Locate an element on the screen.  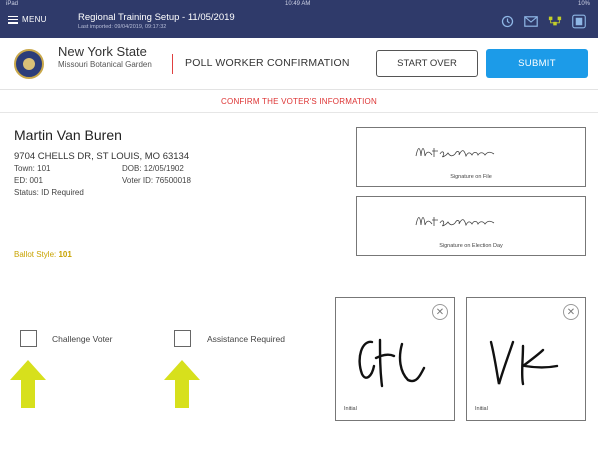
clear-initial-1-close-icon: ✕ is located at coordinates (440, 312).